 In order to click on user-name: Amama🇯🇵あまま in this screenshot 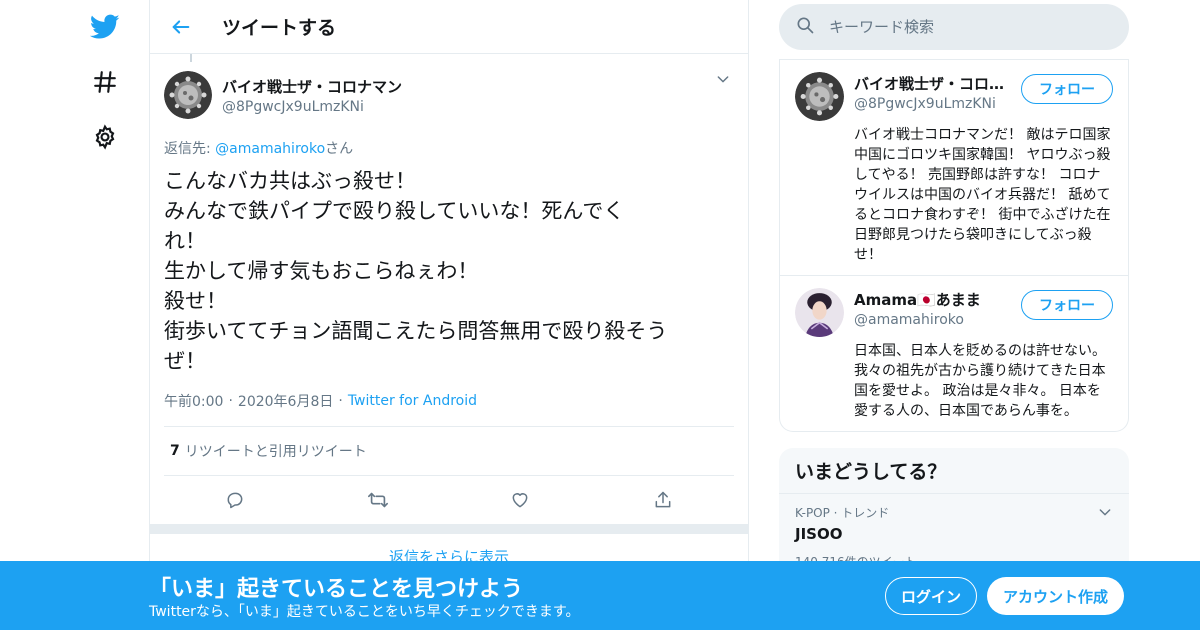, I will do `click(932, 299)`.